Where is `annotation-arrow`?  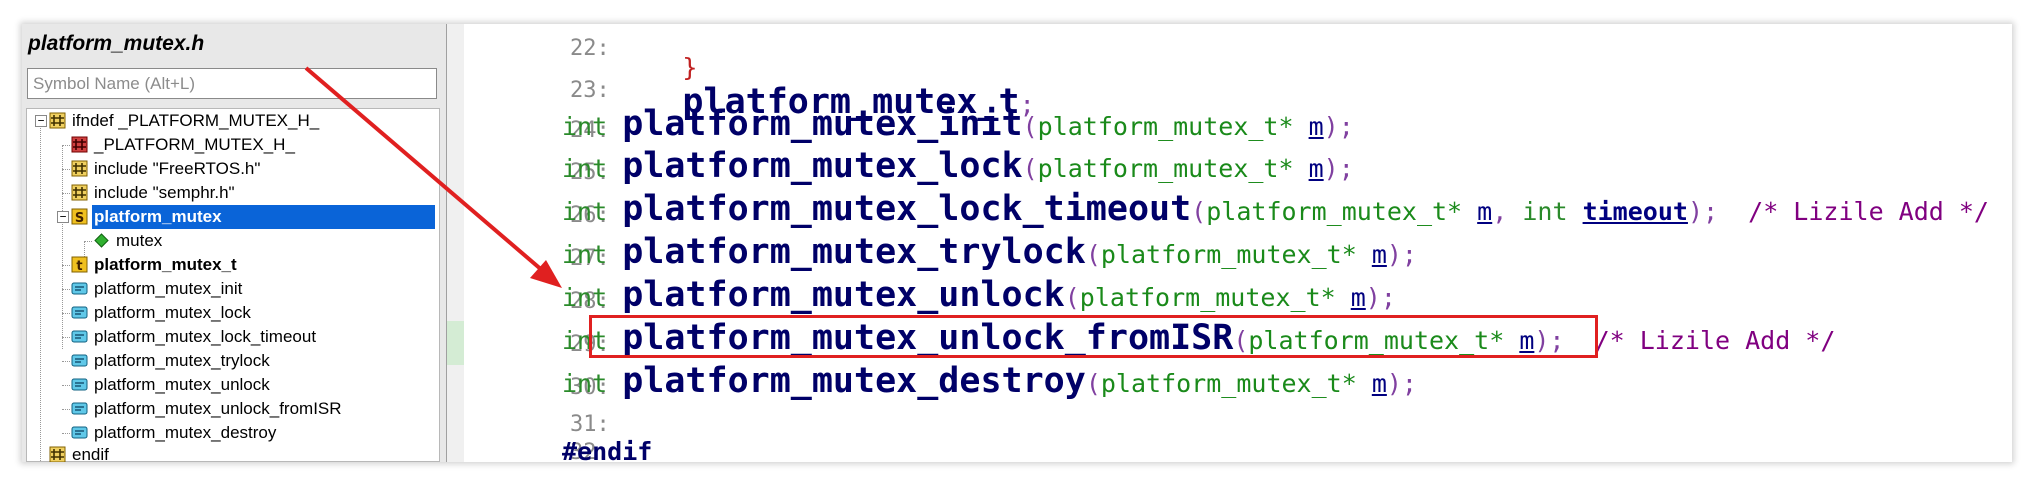
annotation-arrow is located at coordinates (433, 177).